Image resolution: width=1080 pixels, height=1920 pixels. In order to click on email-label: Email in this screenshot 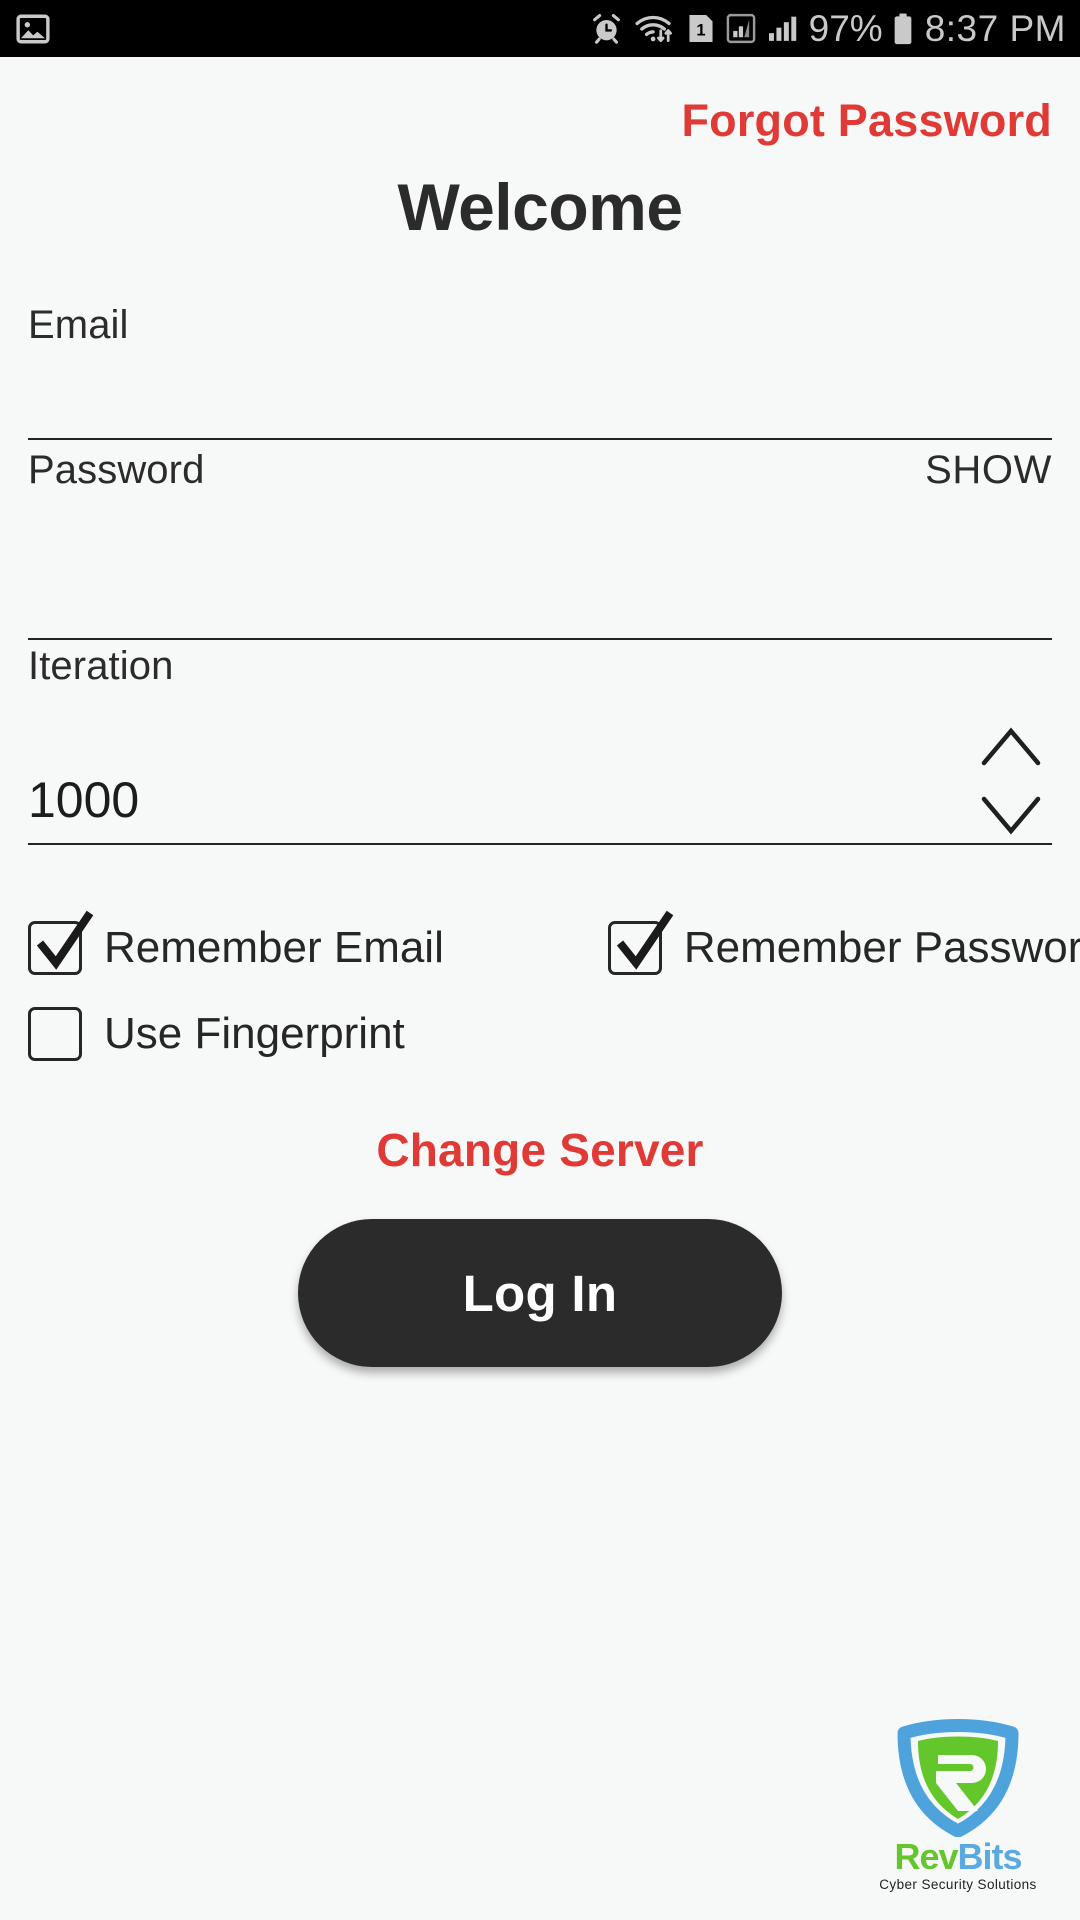, I will do `click(78, 325)`.